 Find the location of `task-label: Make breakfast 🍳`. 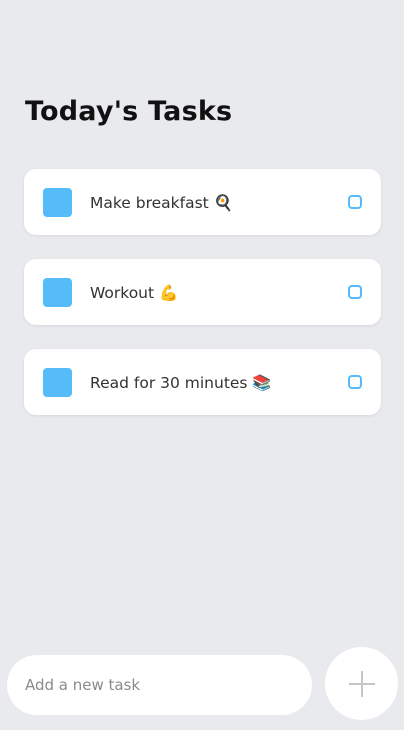

task-label: Make breakfast 🍳 is located at coordinates (161, 203).